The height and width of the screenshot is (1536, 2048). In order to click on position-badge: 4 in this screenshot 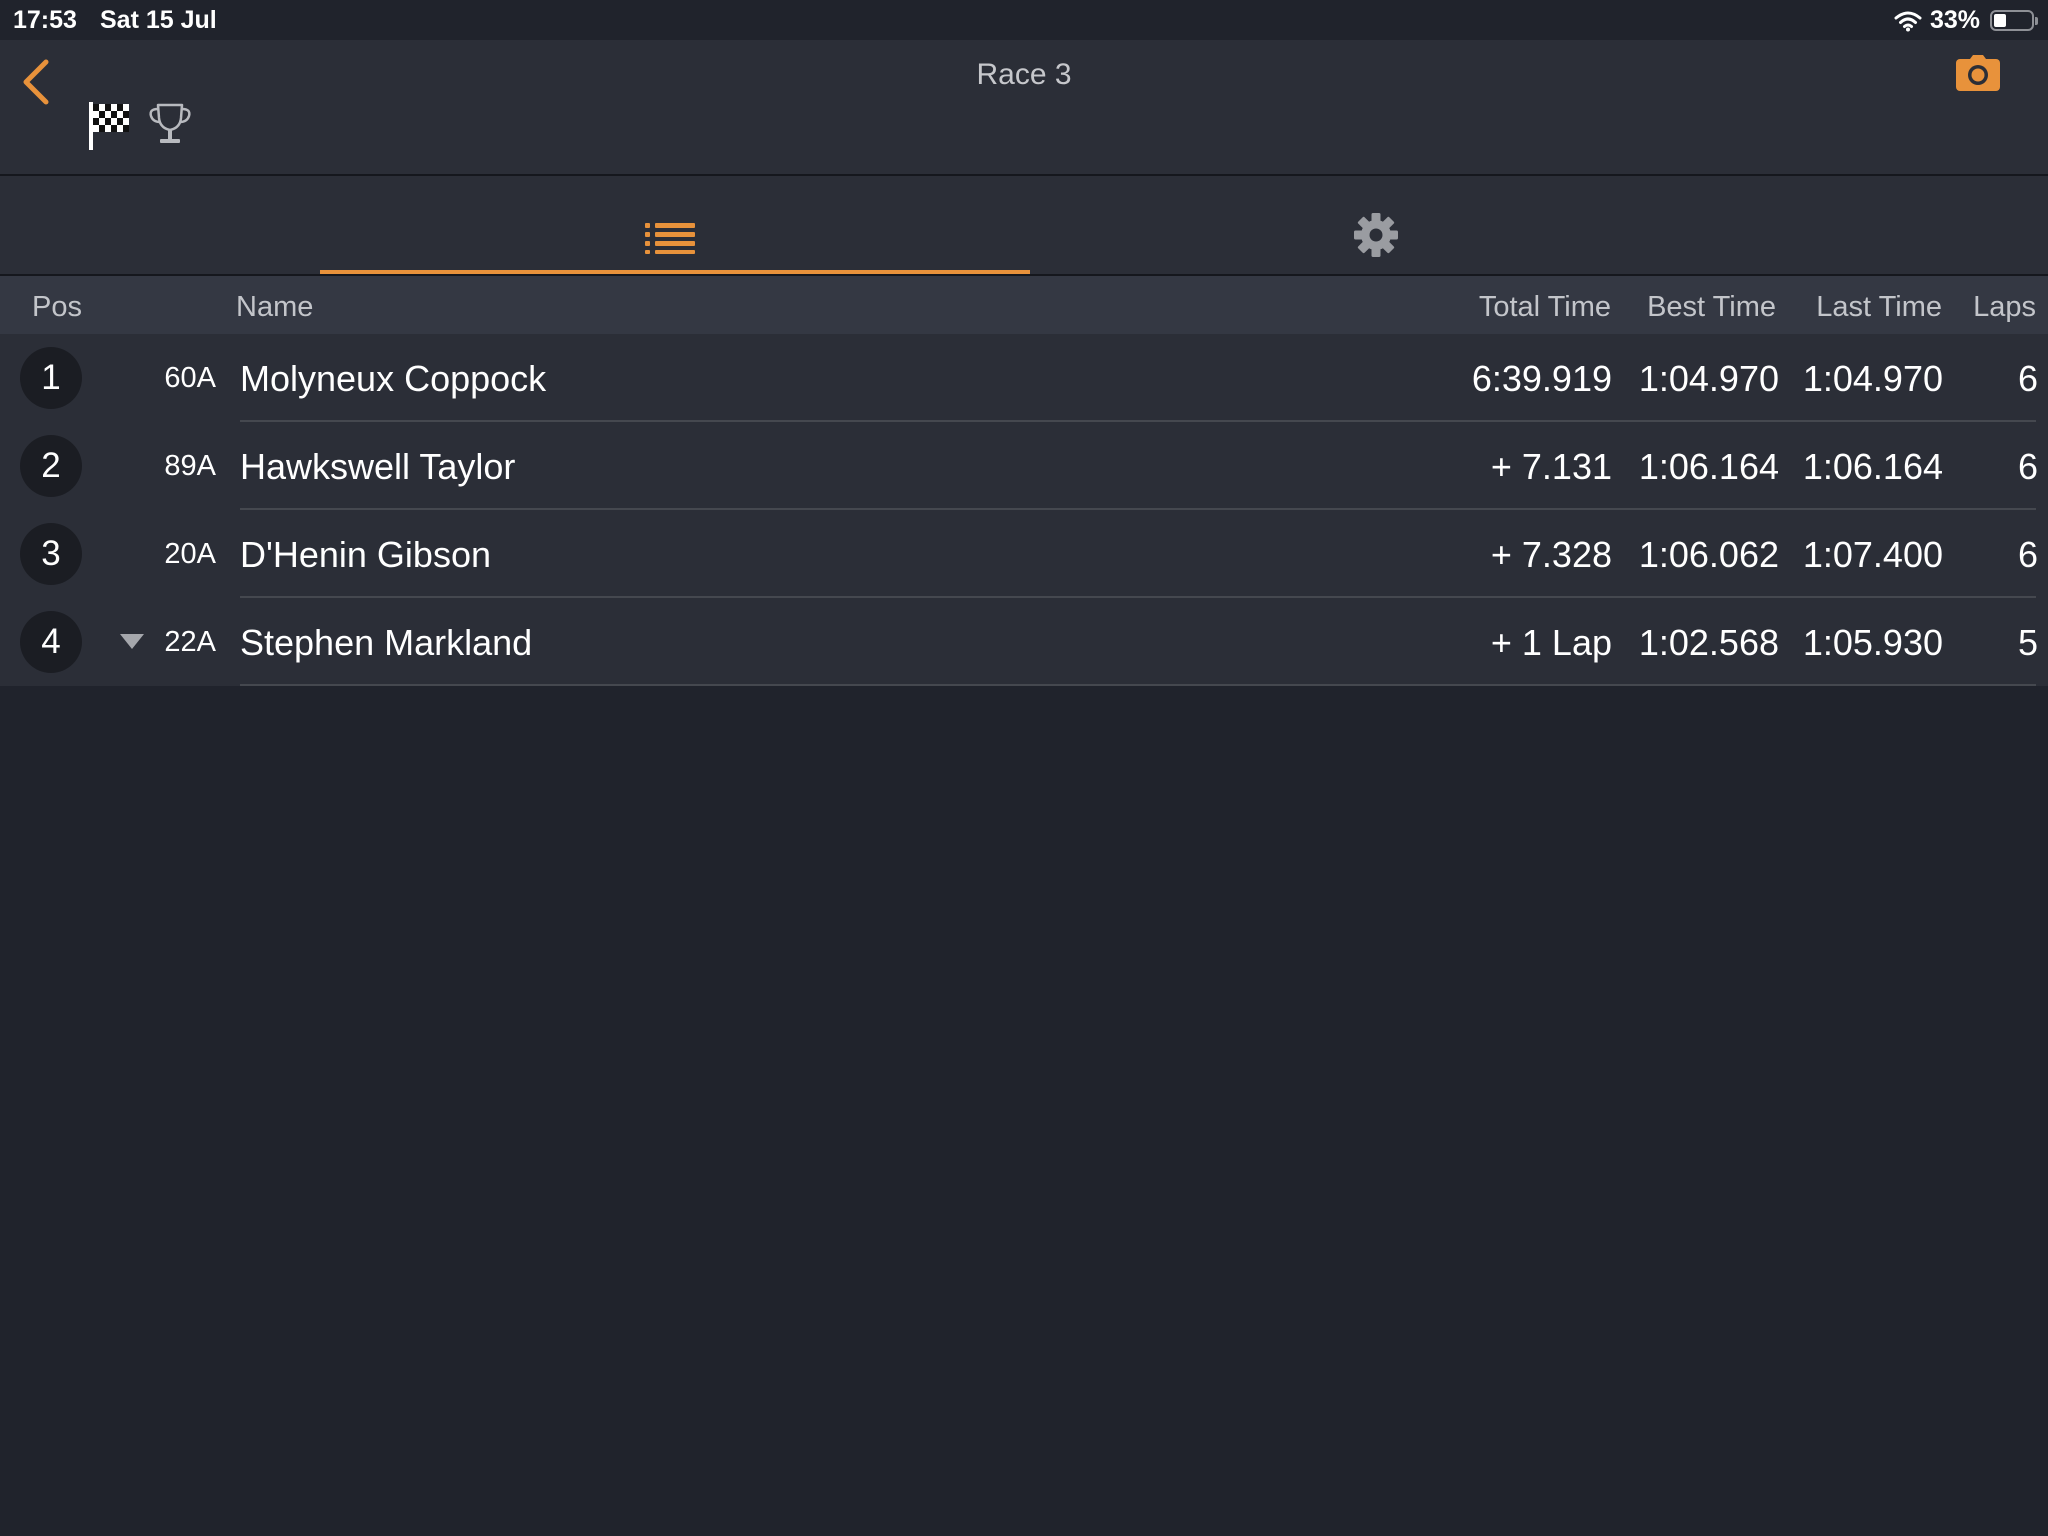, I will do `click(51, 642)`.